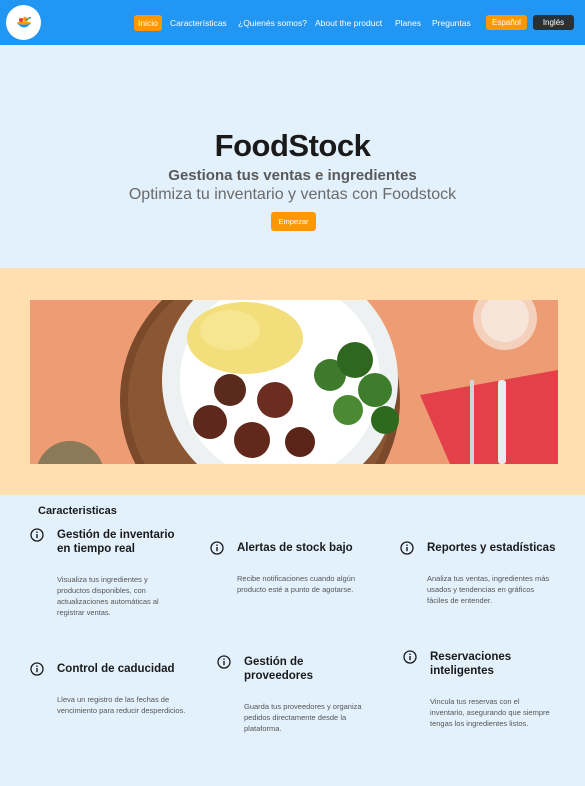 This screenshot has height=786, width=585. I want to click on start-button: Empezar, so click(293, 221).